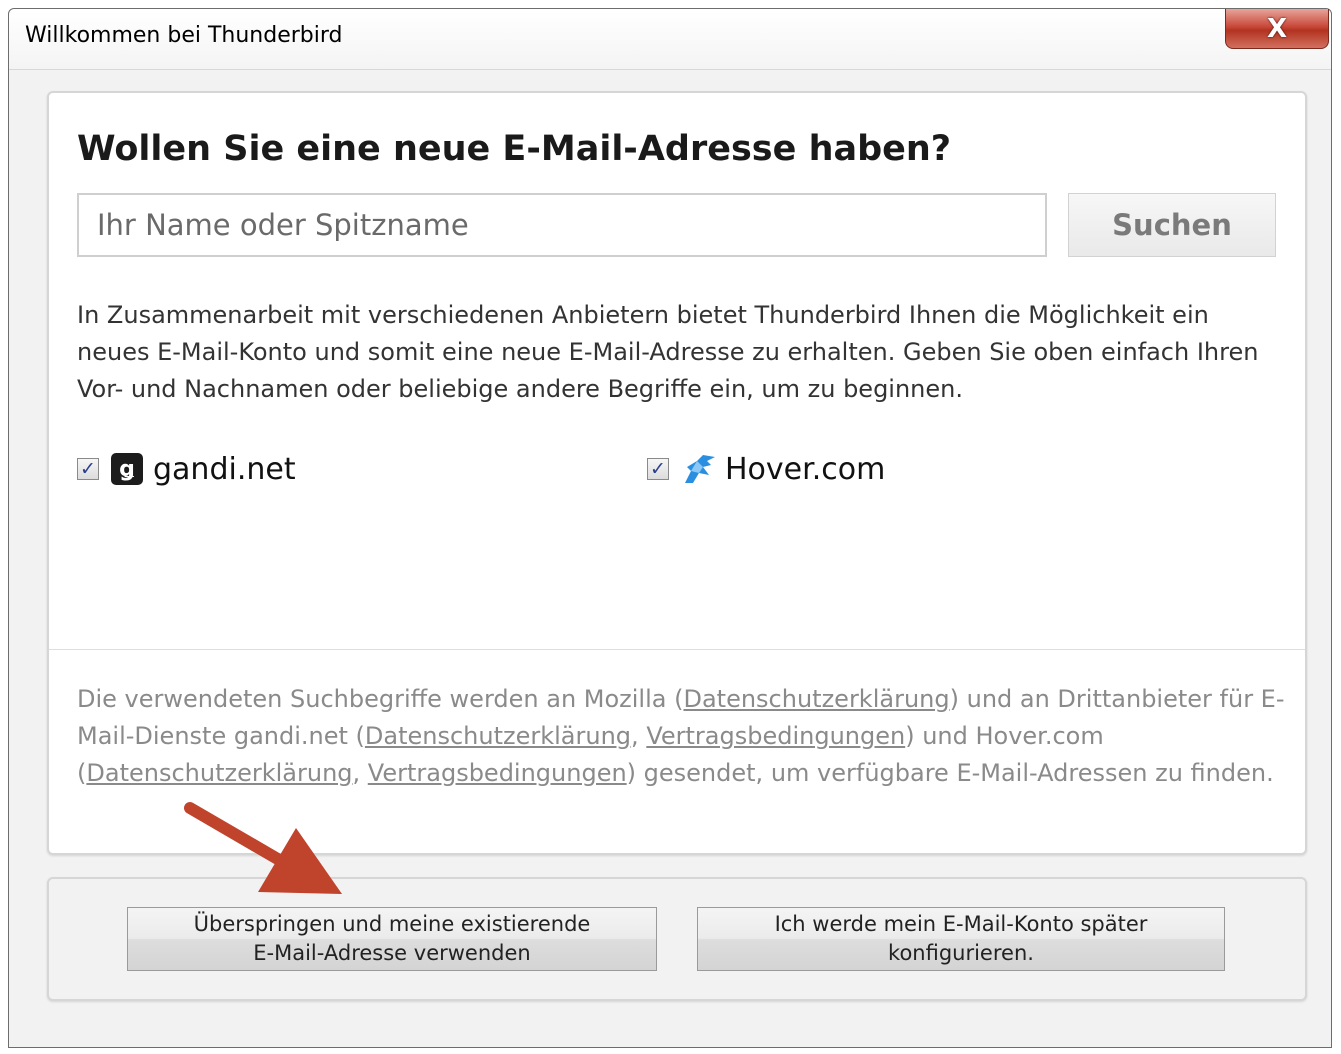 The image size is (1341, 1054). I want to click on hover-logo-icon, so click(700, 469).